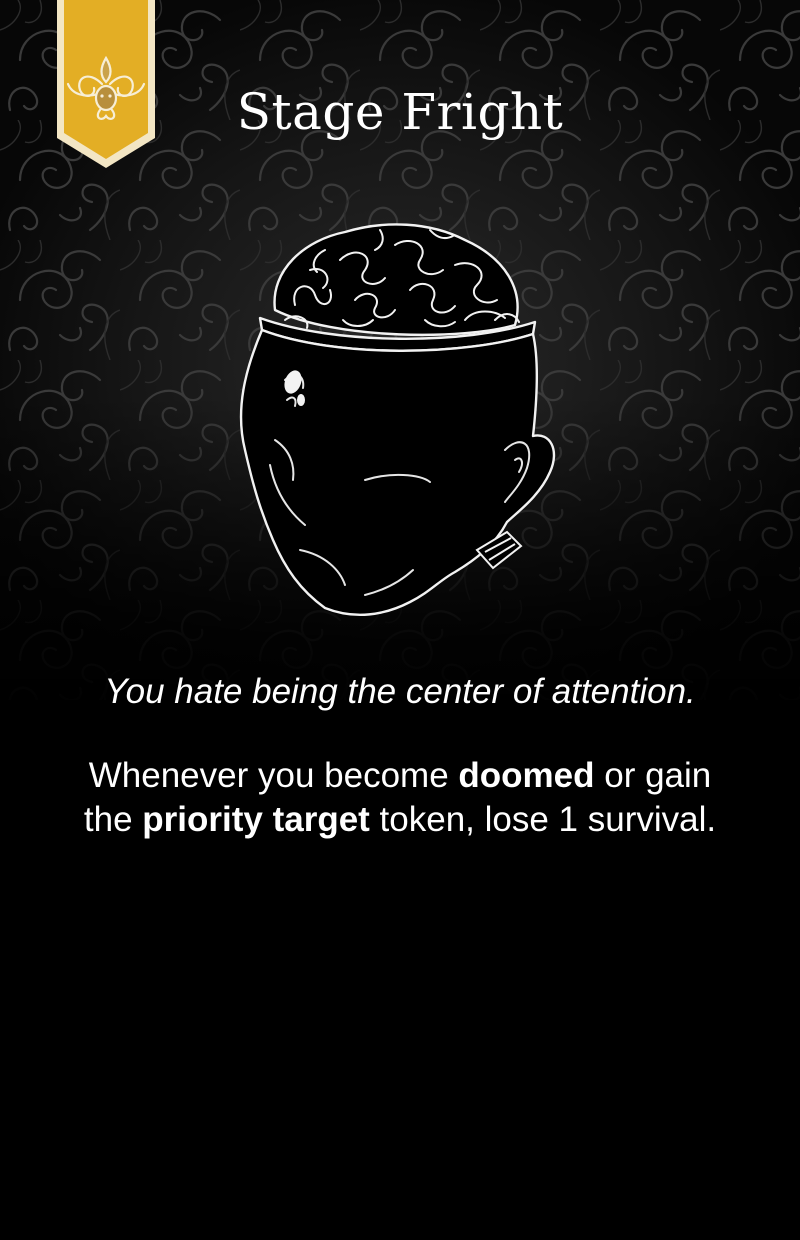  What do you see at coordinates (400, 112) in the screenshot?
I see `card-title: Stage Fright` at bounding box center [400, 112].